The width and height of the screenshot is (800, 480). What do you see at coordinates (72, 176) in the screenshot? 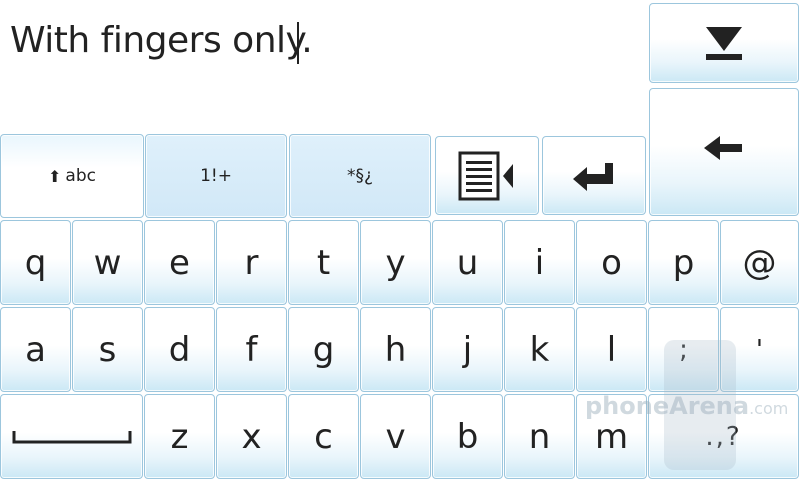
I see `mode-alpha-key: ⬆ abc` at bounding box center [72, 176].